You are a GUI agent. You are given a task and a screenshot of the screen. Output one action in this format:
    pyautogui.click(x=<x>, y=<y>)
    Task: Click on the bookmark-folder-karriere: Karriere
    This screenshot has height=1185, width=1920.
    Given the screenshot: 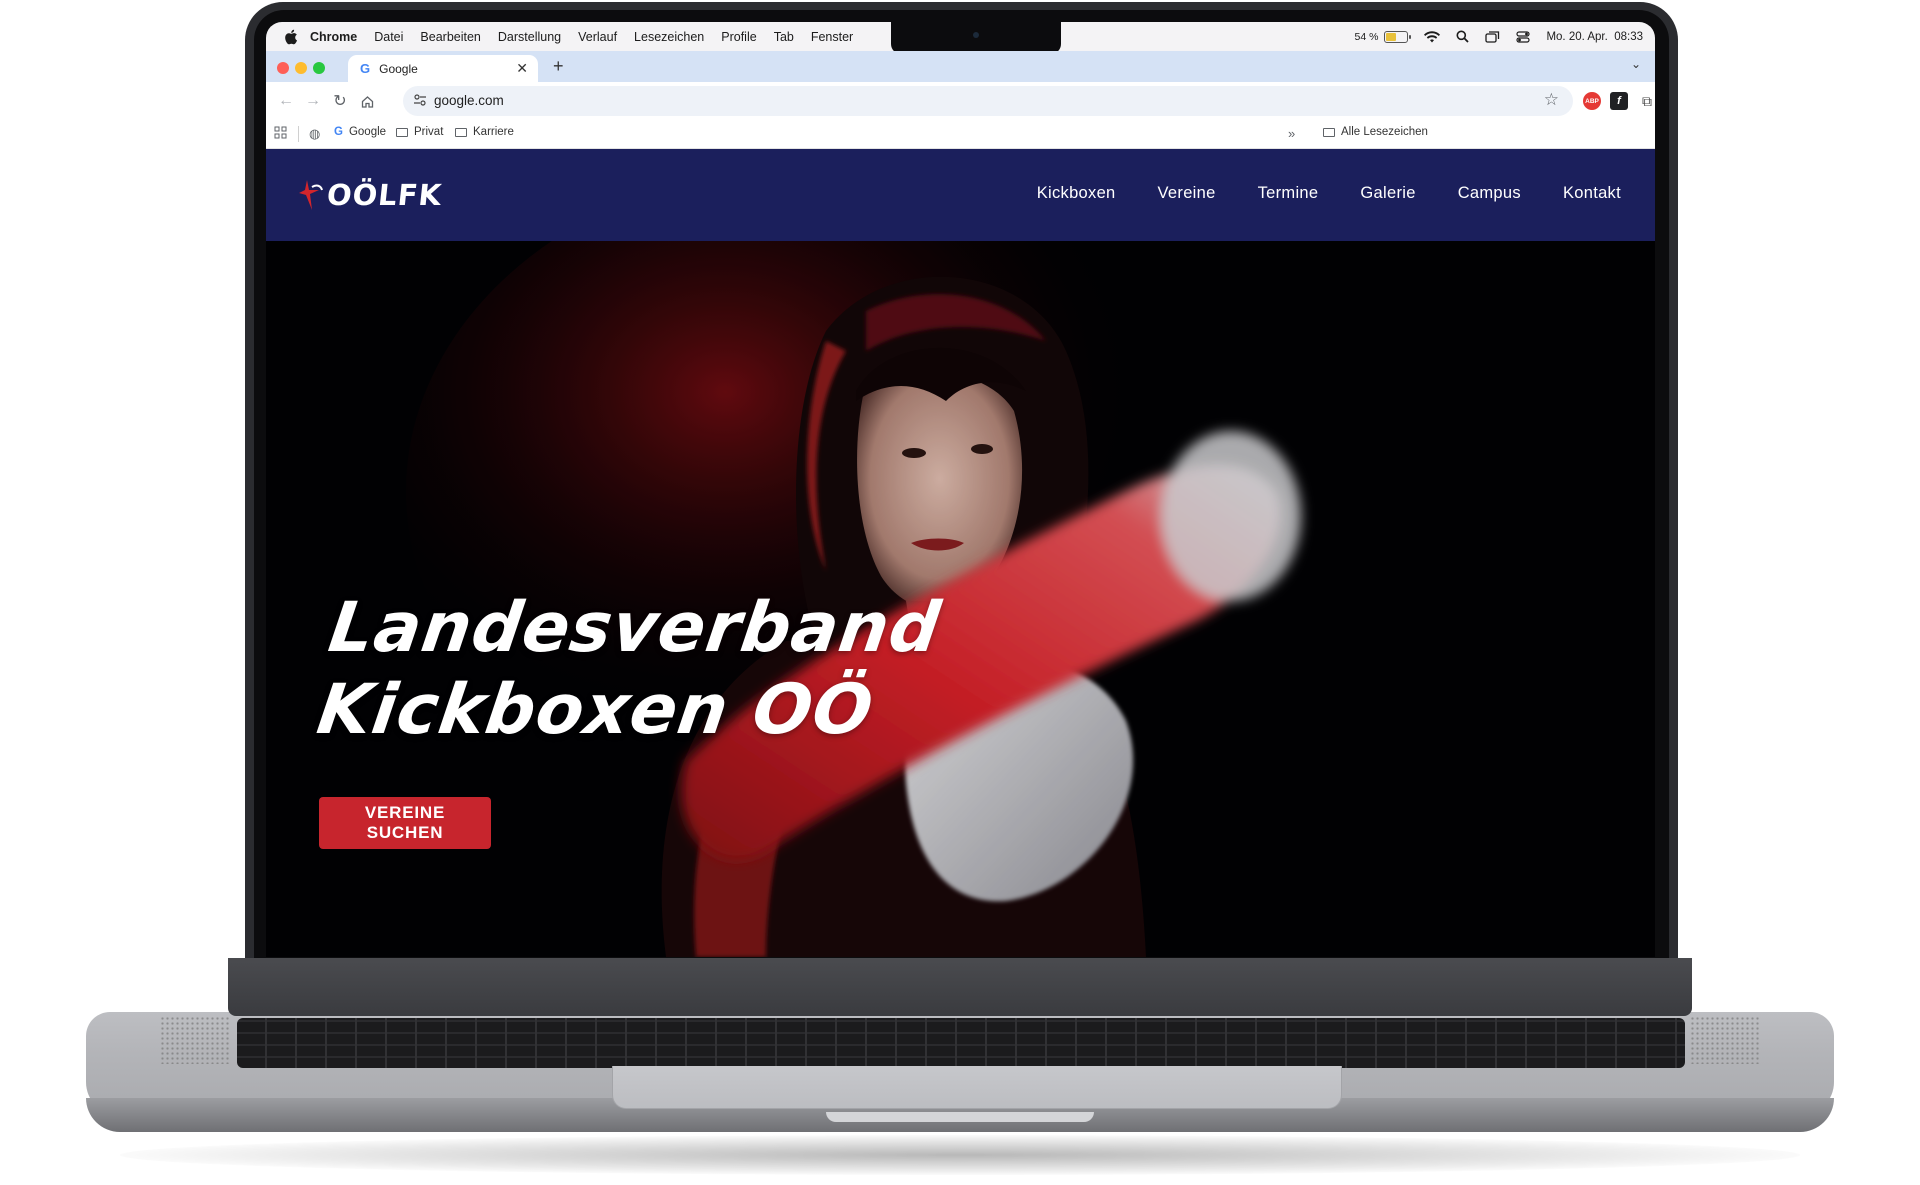 What is the action you would take?
    pyautogui.click(x=484, y=132)
    